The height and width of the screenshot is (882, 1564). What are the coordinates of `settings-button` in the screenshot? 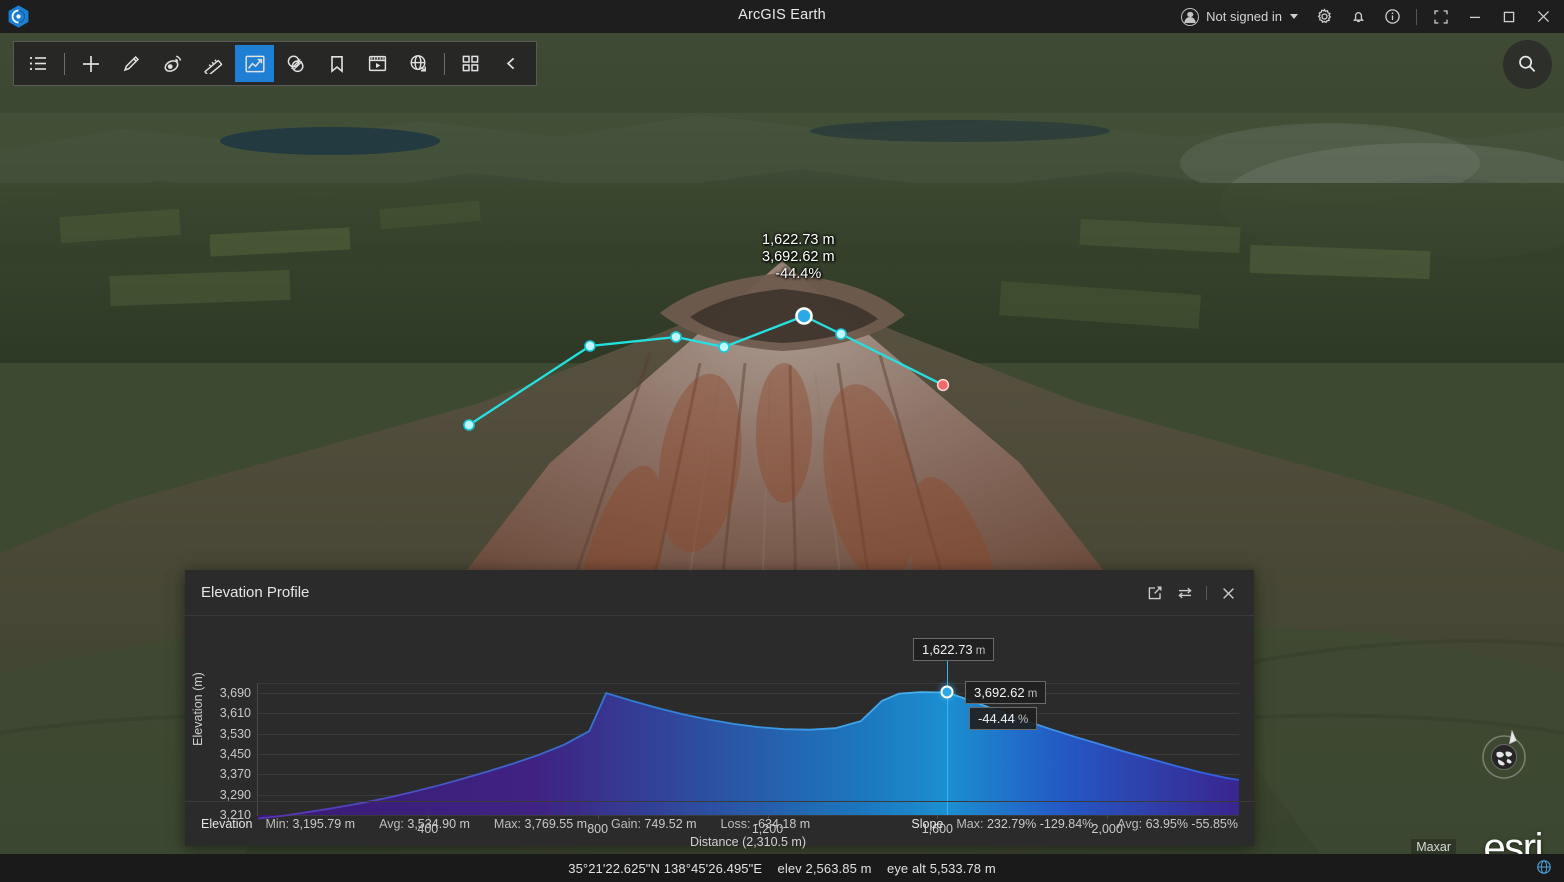 It's located at (1324, 16).